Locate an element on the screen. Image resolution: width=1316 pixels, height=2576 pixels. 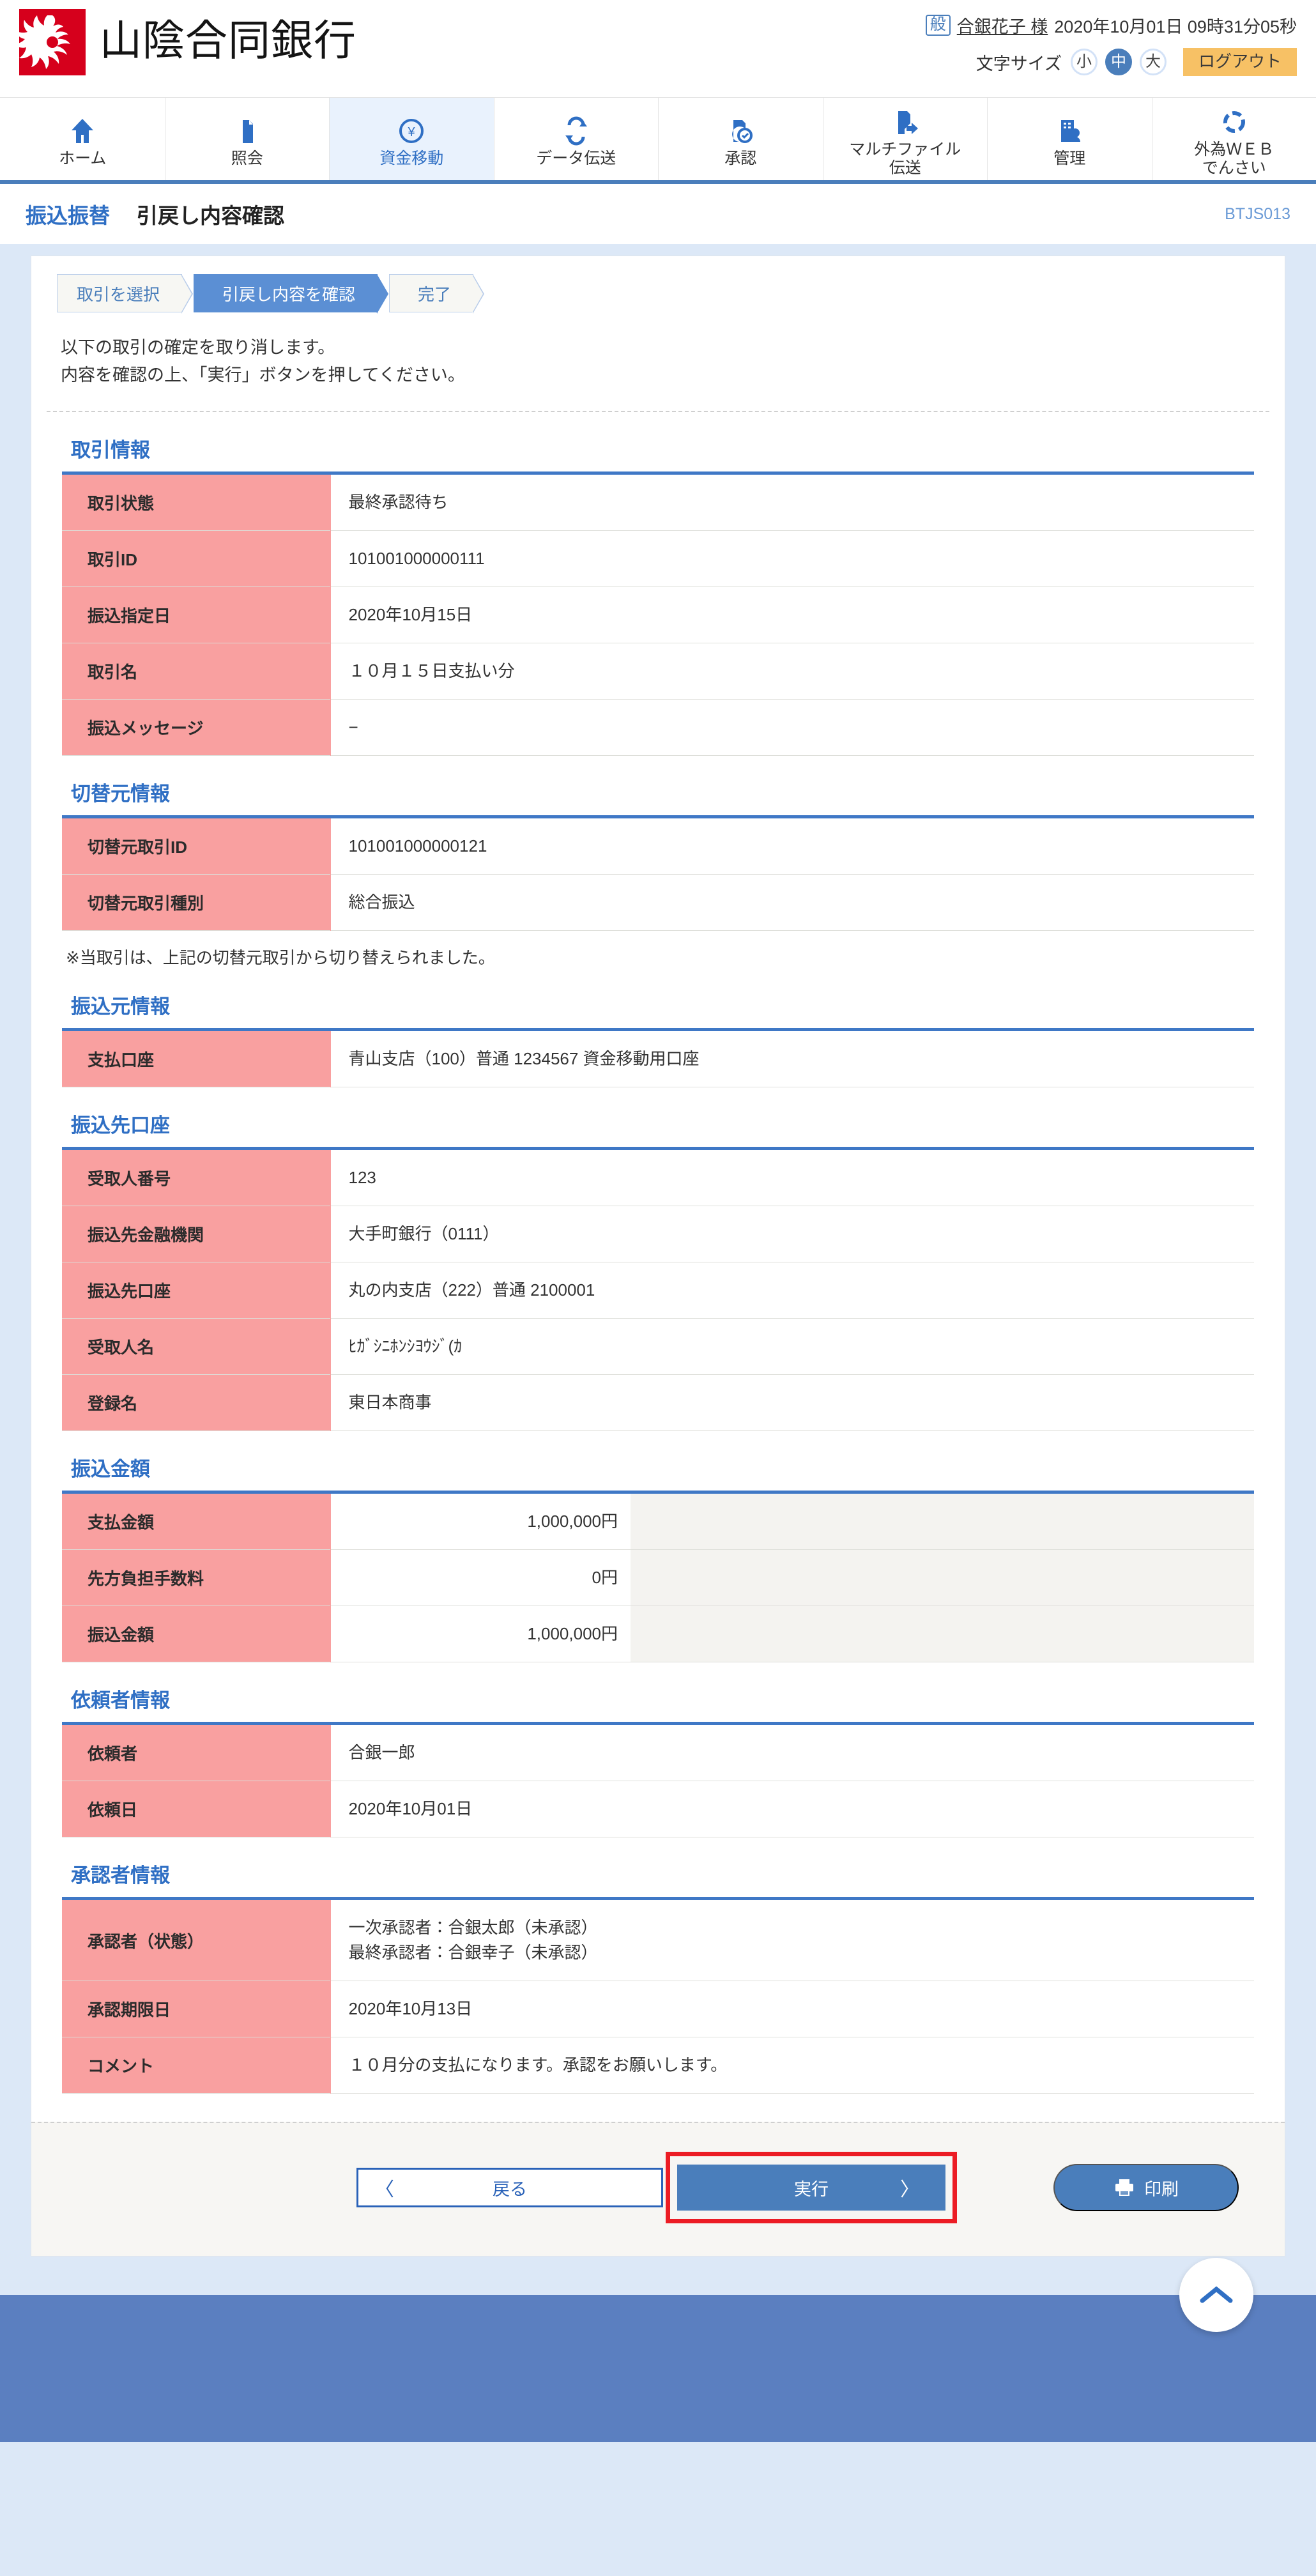
execute-button: 実行 〉 is located at coordinates (811, 2188).